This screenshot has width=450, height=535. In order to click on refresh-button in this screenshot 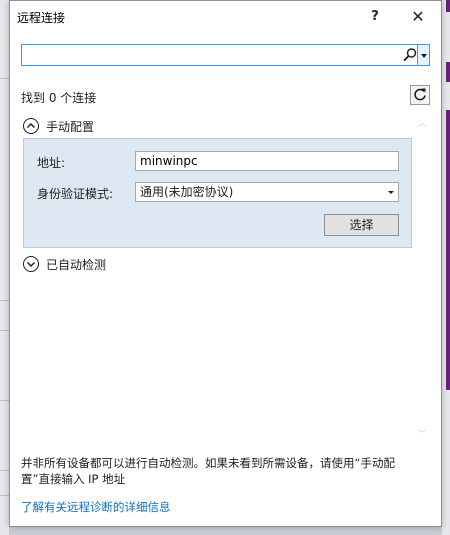, I will do `click(420, 95)`.